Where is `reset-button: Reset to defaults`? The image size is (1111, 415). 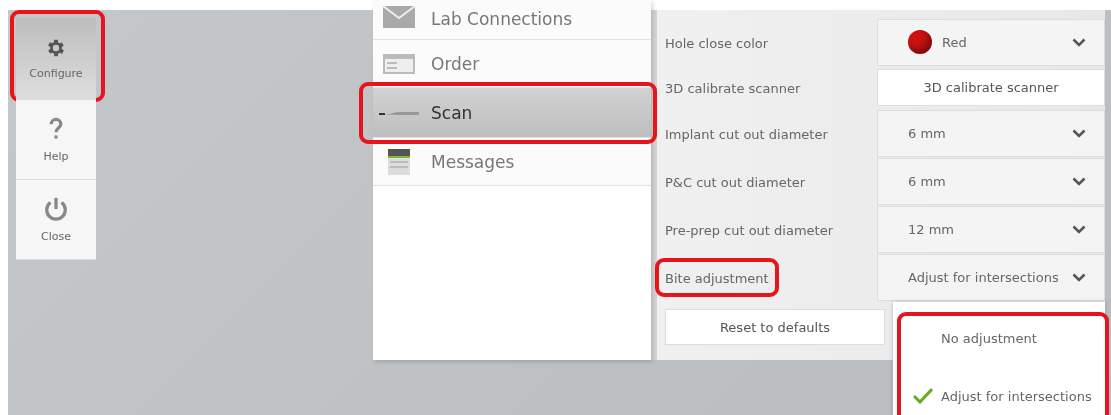
reset-button: Reset to defaults is located at coordinates (775, 327).